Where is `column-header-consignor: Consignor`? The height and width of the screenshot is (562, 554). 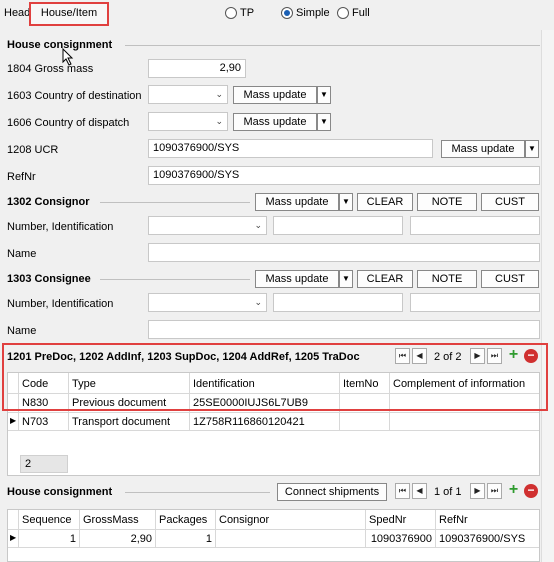 column-header-consignor: Consignor is located at coordinates (244, 520).